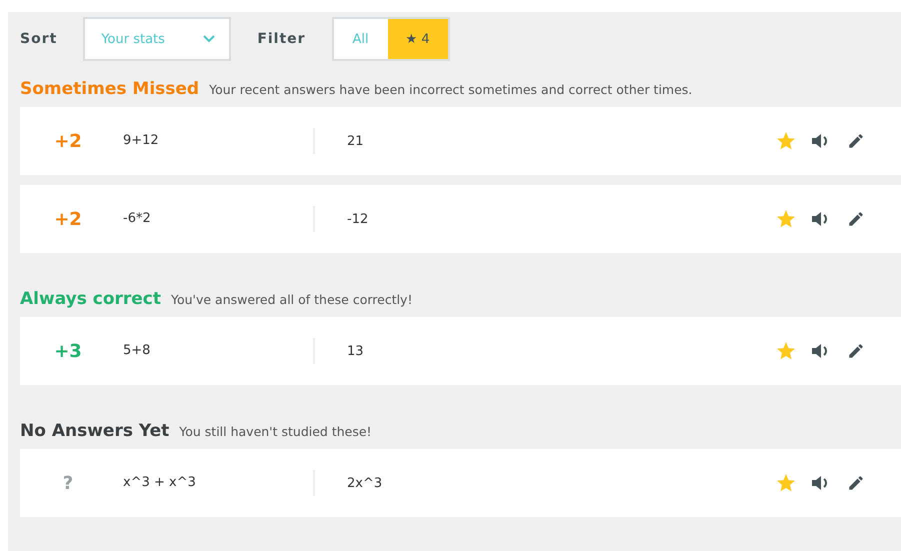  I want to click on score: +3, so click(68, 351).